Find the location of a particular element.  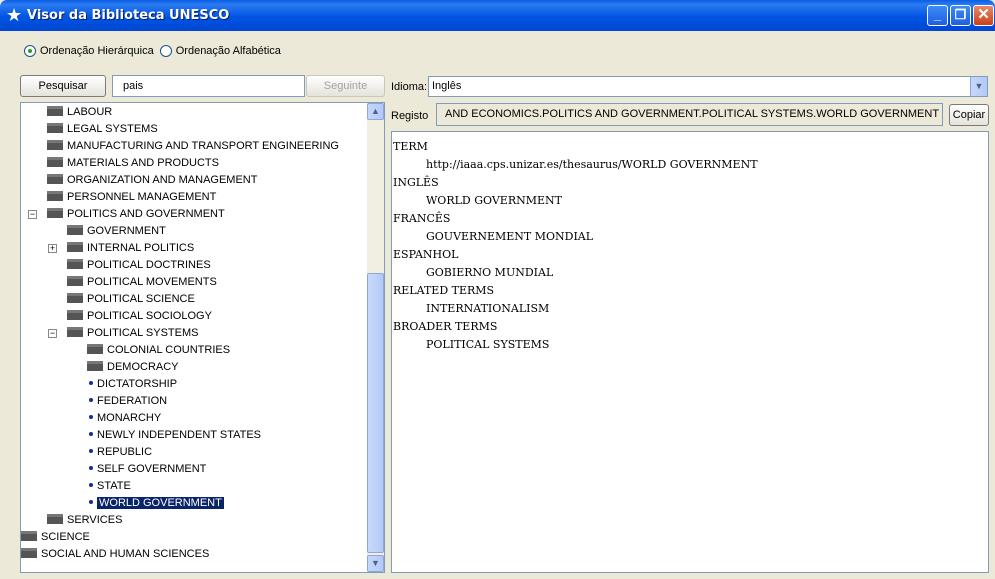

tree-item-label: POLITICAL DOCTRINES is located at coordinates (149, 265).